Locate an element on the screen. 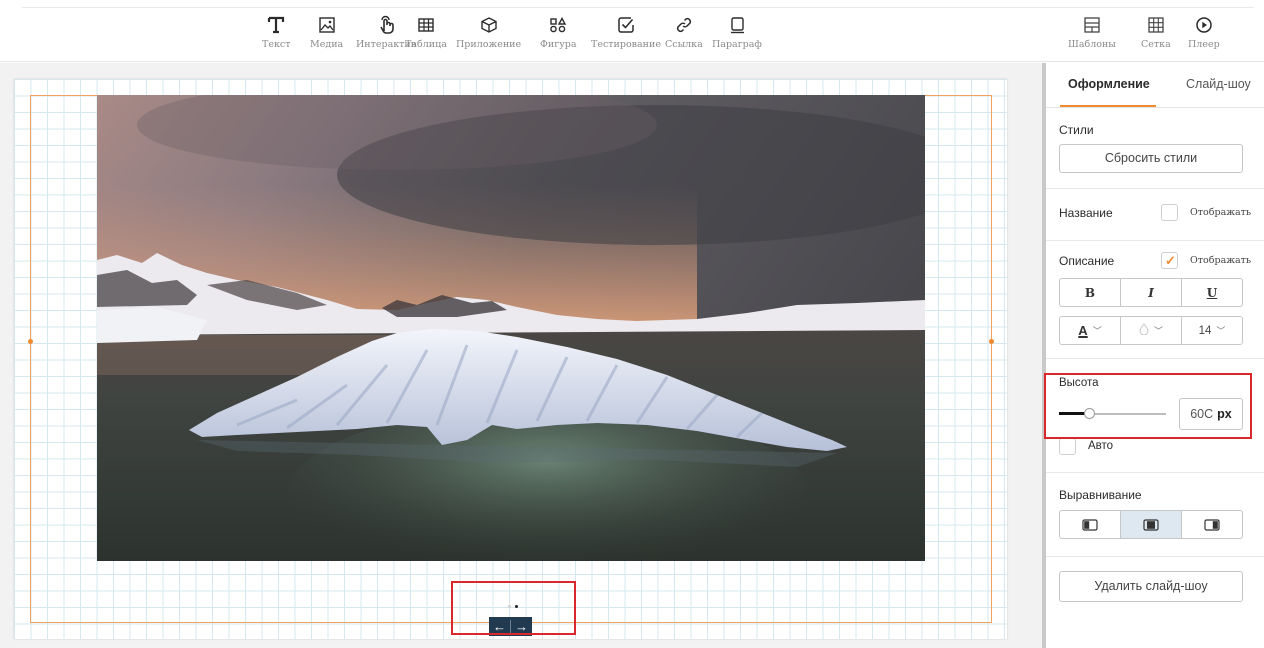 The height and width of the screenshot is (648, 1264). italic-icon: I is located at coordinates (1151, 292).